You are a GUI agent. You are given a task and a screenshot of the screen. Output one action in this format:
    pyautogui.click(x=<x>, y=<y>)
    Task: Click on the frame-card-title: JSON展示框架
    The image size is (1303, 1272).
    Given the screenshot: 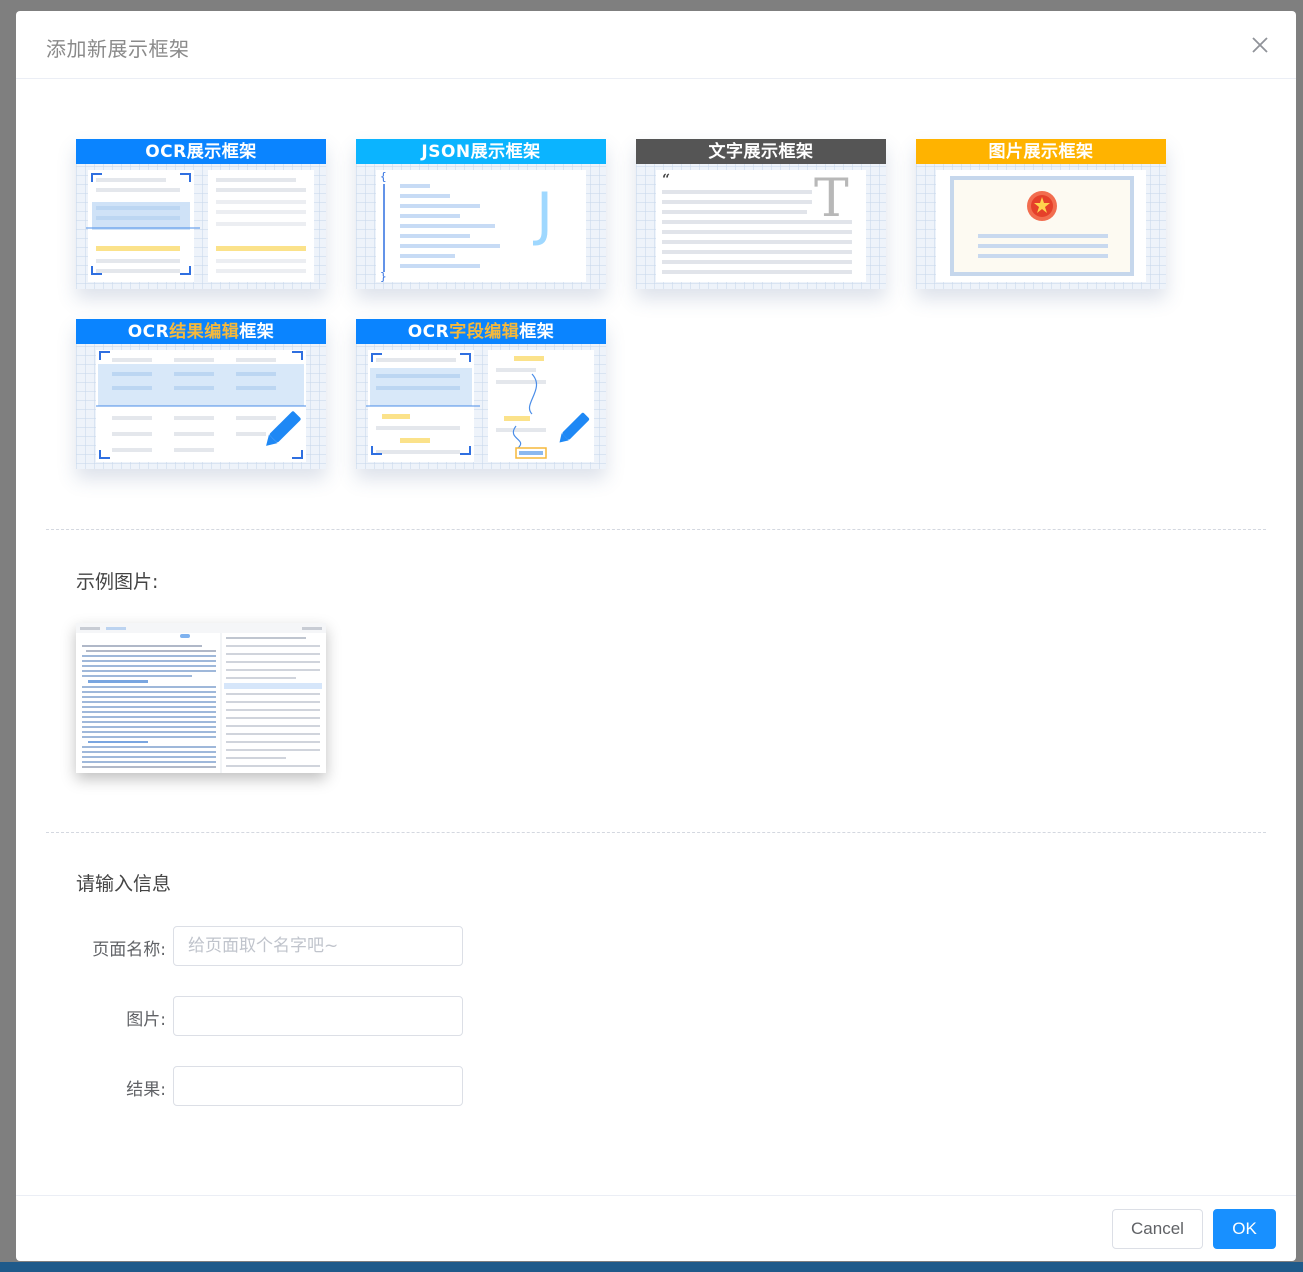 What is the action you would take?
    pyautogui.click(x=481, y=151)
    